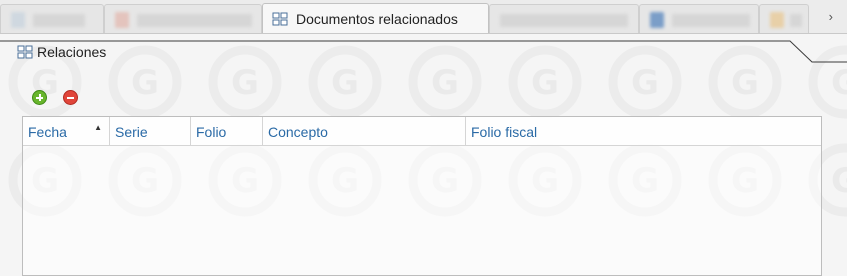  Describe the element at coordinates (150, 131) in the screenshot. I see `column-header-serie: Serie` at that location.